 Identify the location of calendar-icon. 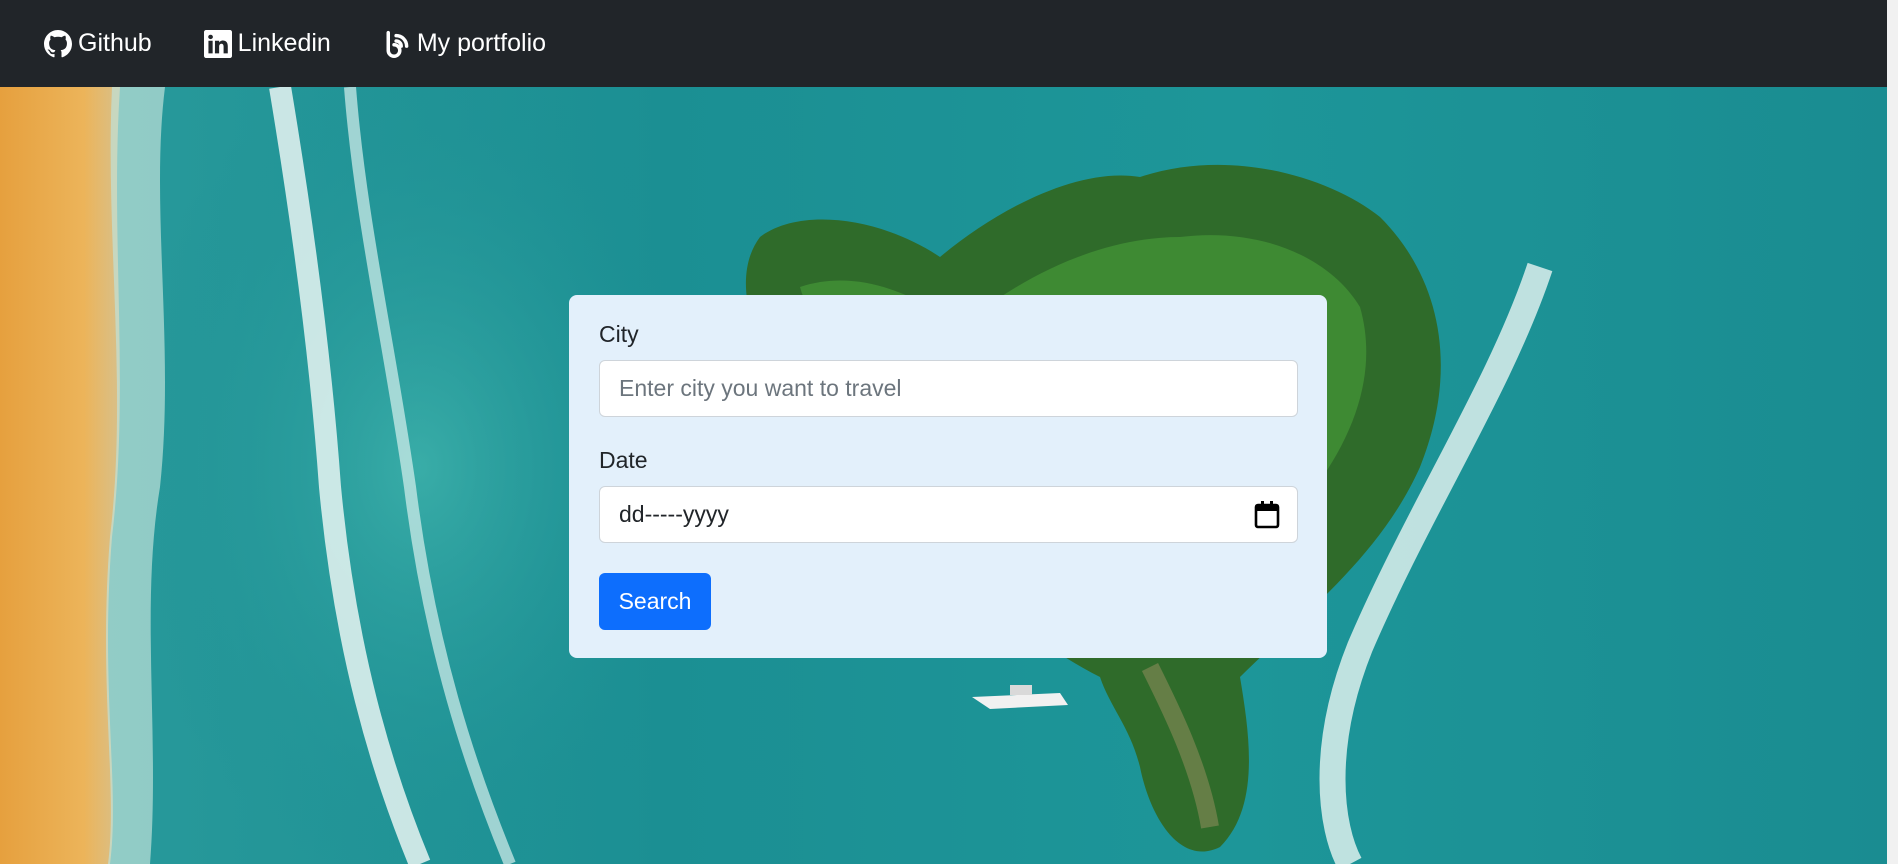
(1267, 515).